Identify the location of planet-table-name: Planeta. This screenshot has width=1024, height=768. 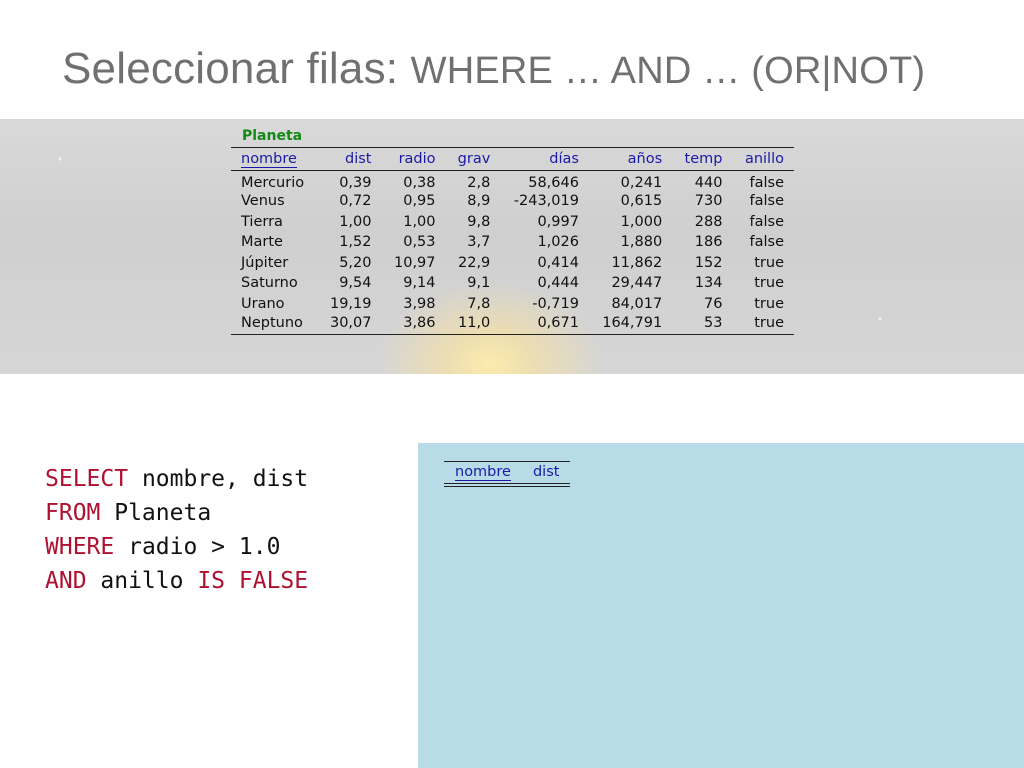
(272, 136).